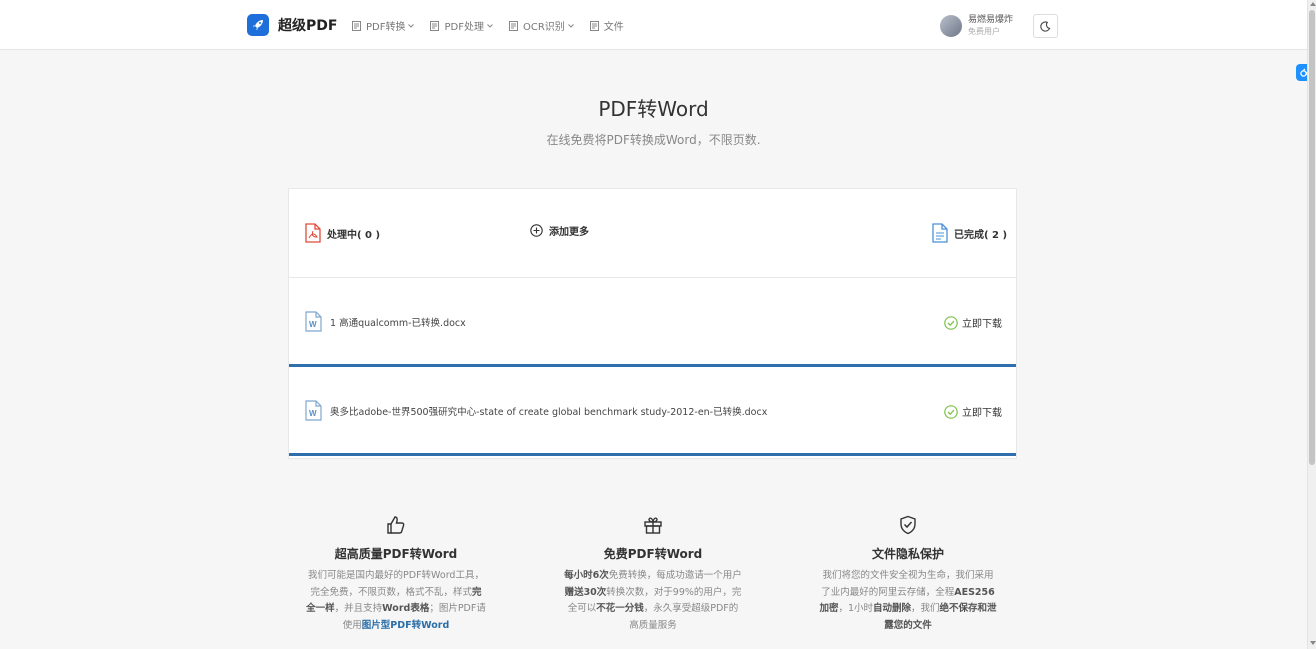 The image size is (1316, 649). Describe the element at coordinates (613, 27) in the screenshot. I see `nav-label: 文件` at that location.